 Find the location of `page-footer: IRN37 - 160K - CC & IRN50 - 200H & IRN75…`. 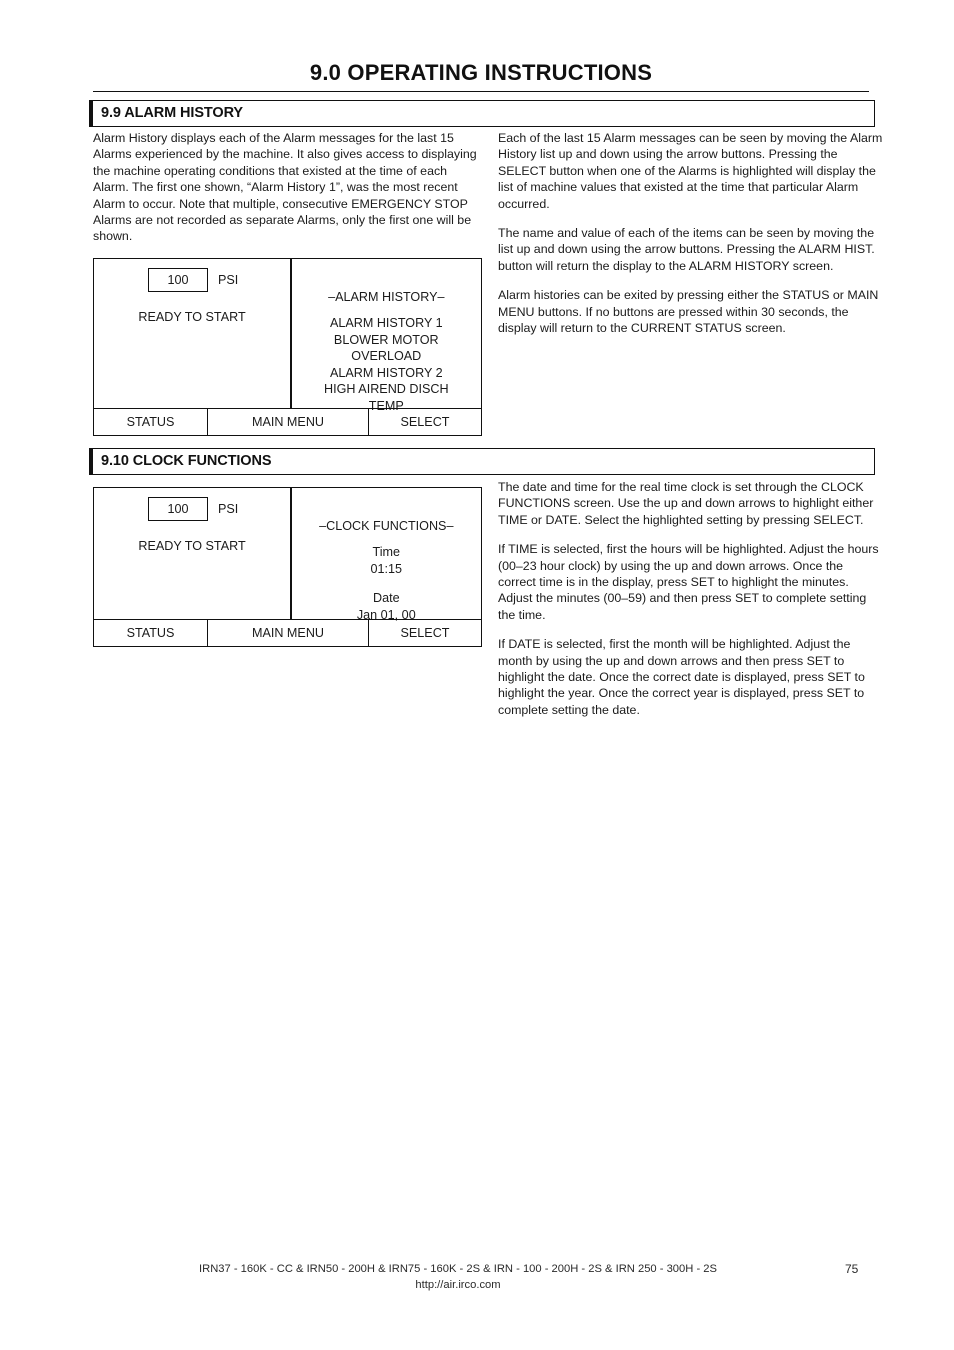

page-footer: IRN37 - 160K - CC & IRN50 - 200H & IRN75… is located at coordinates (458, 1277).